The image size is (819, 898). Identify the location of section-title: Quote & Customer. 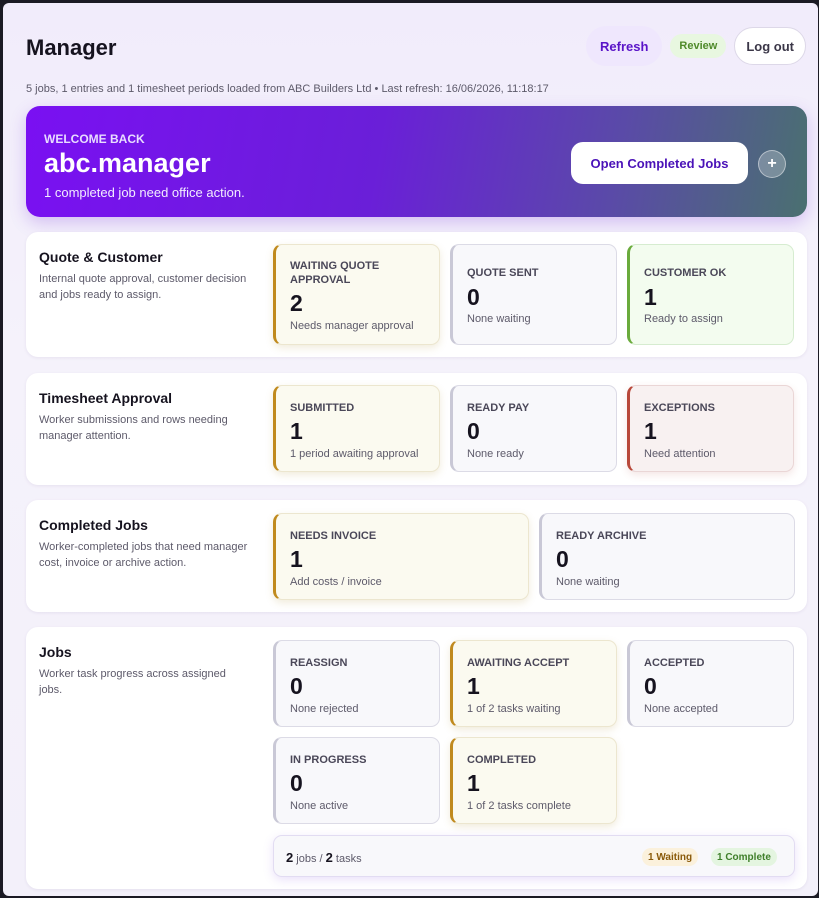
(101, 257).